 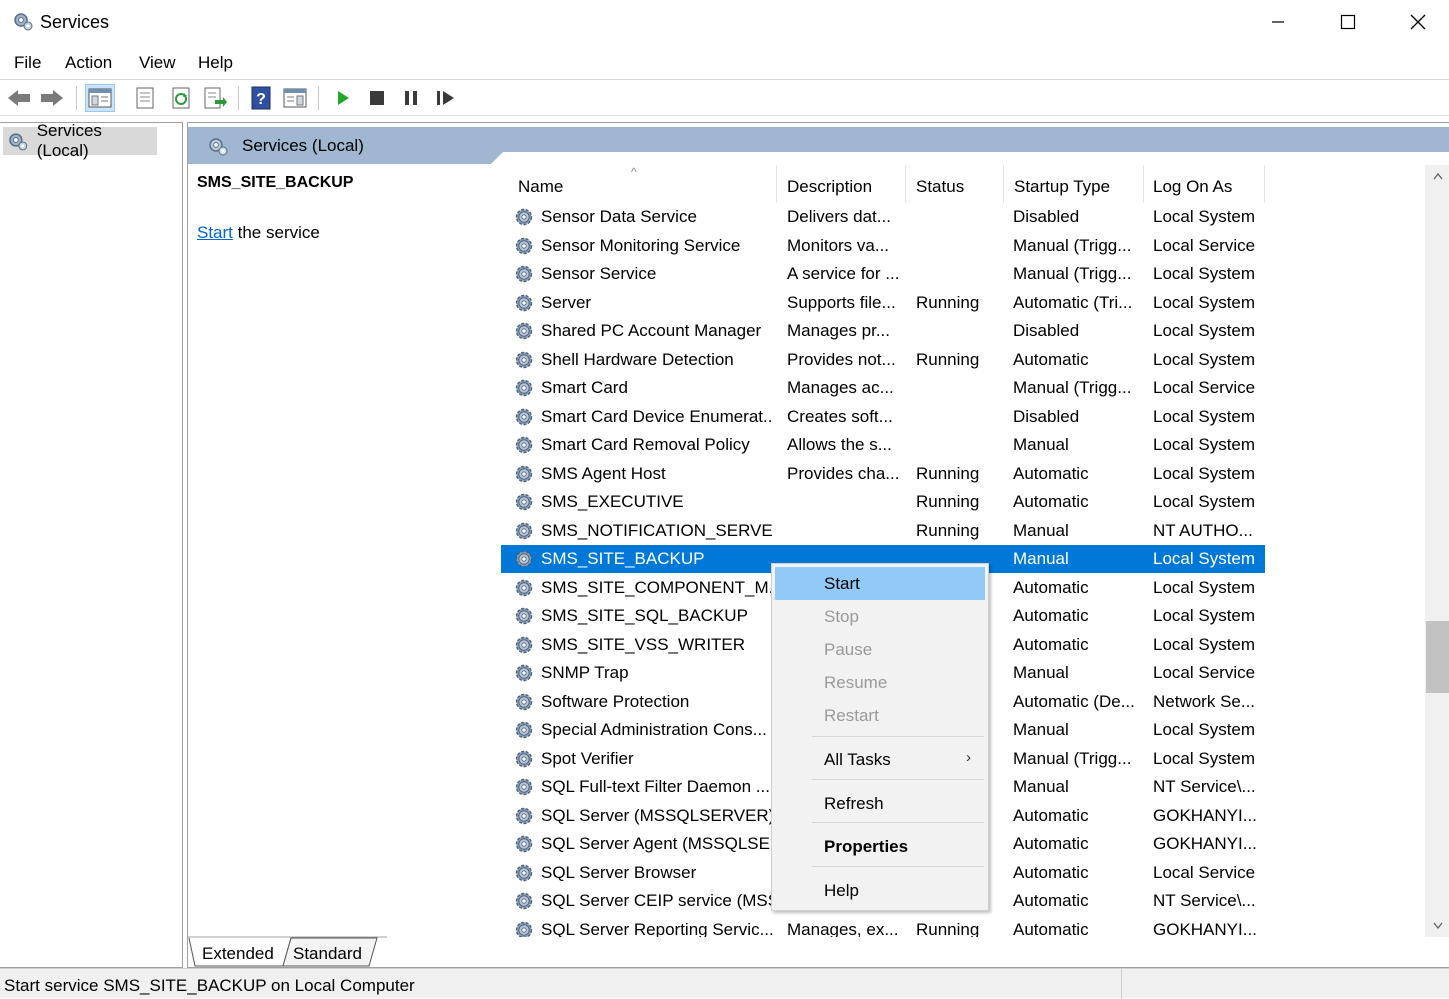 What do you see at coordinates (612, 501) in the screenshot?
I see `service-name-cell: SMS_EXECUTIVE` at bounding box center [612, 501].